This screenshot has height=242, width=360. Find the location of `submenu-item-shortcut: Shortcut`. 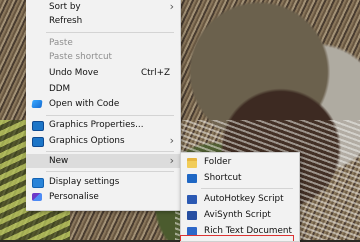

submenu-item-shortcut: Shortcut is located at coordinates (240, 178).